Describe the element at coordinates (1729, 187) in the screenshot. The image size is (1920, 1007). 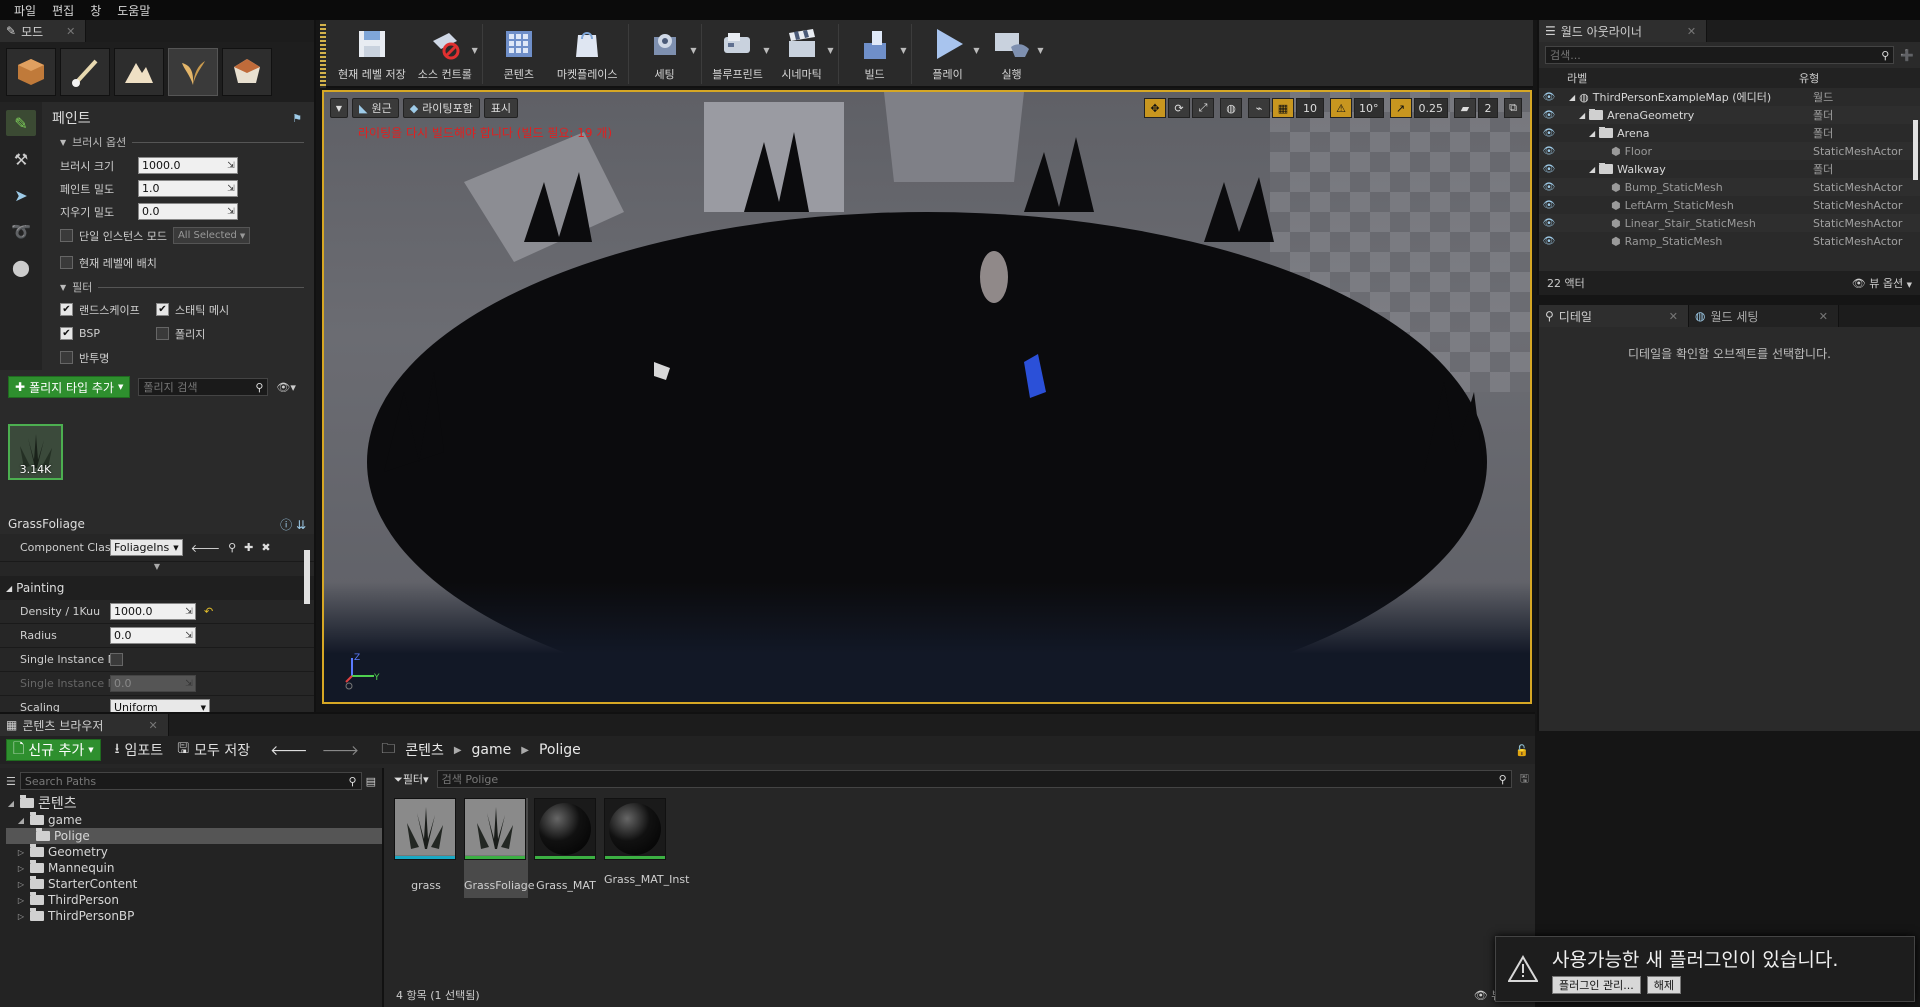
I see `outliner-row: 👁 ⬢ Bump_StaticMesh StaticMeshActor` at that location.